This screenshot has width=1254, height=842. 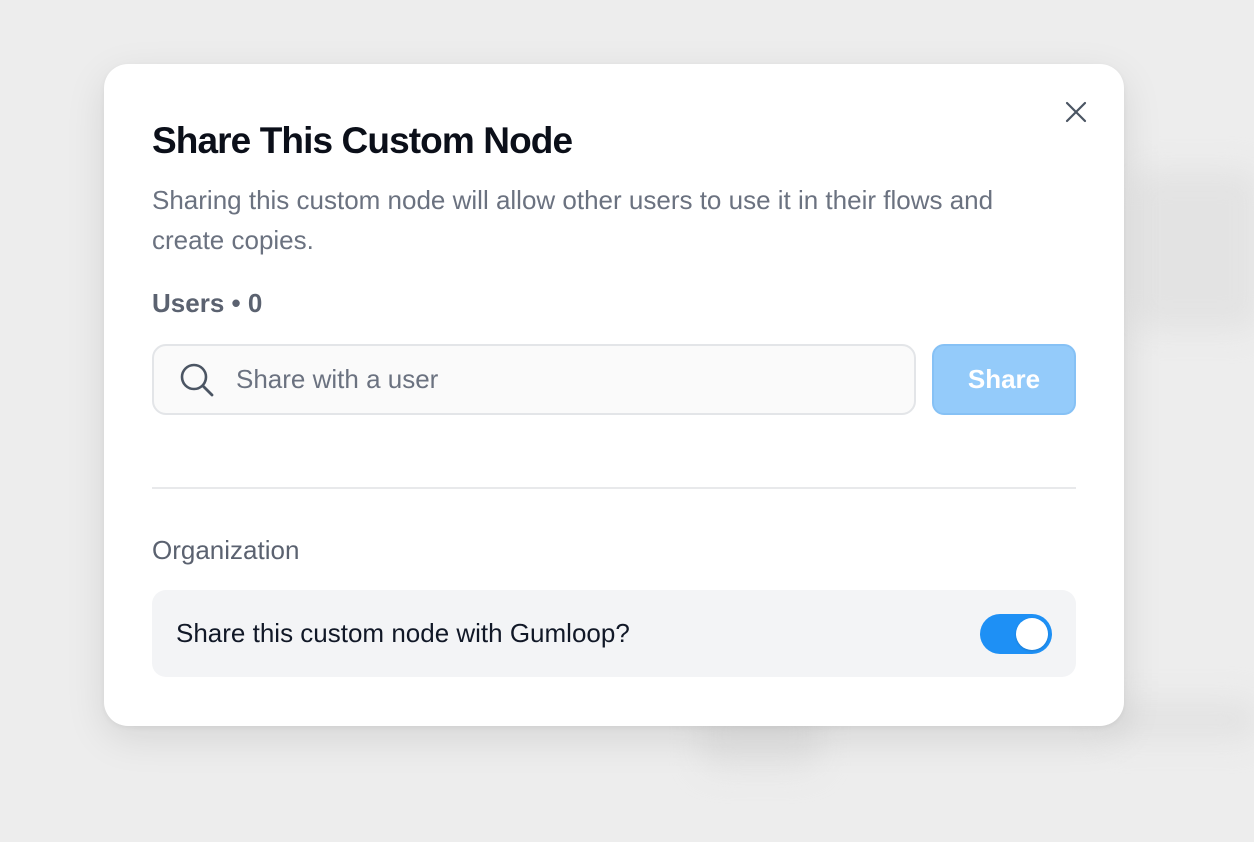 I want to click on organization-heading: Organization, so click(x=226, y=550).